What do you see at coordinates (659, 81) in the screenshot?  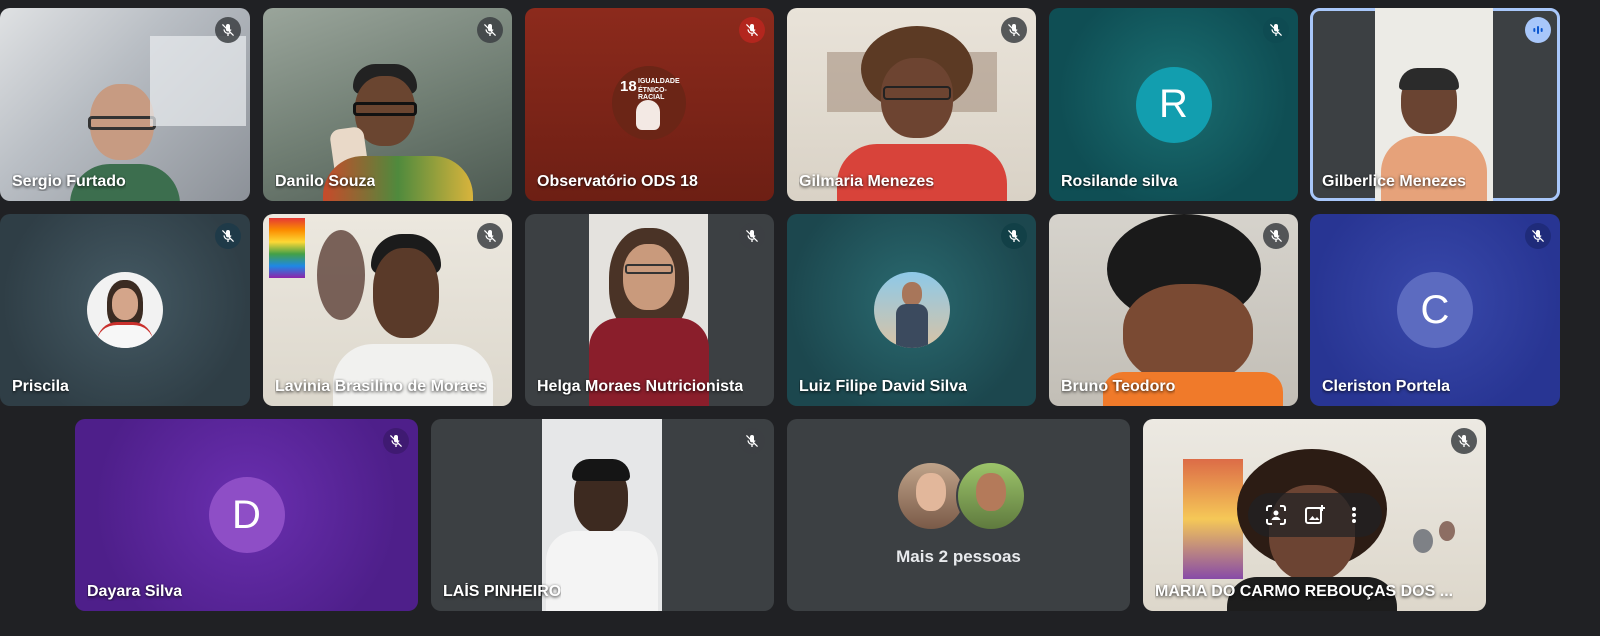 I see `logo-text: IGUALDADE` at bounding box center [659, 81].